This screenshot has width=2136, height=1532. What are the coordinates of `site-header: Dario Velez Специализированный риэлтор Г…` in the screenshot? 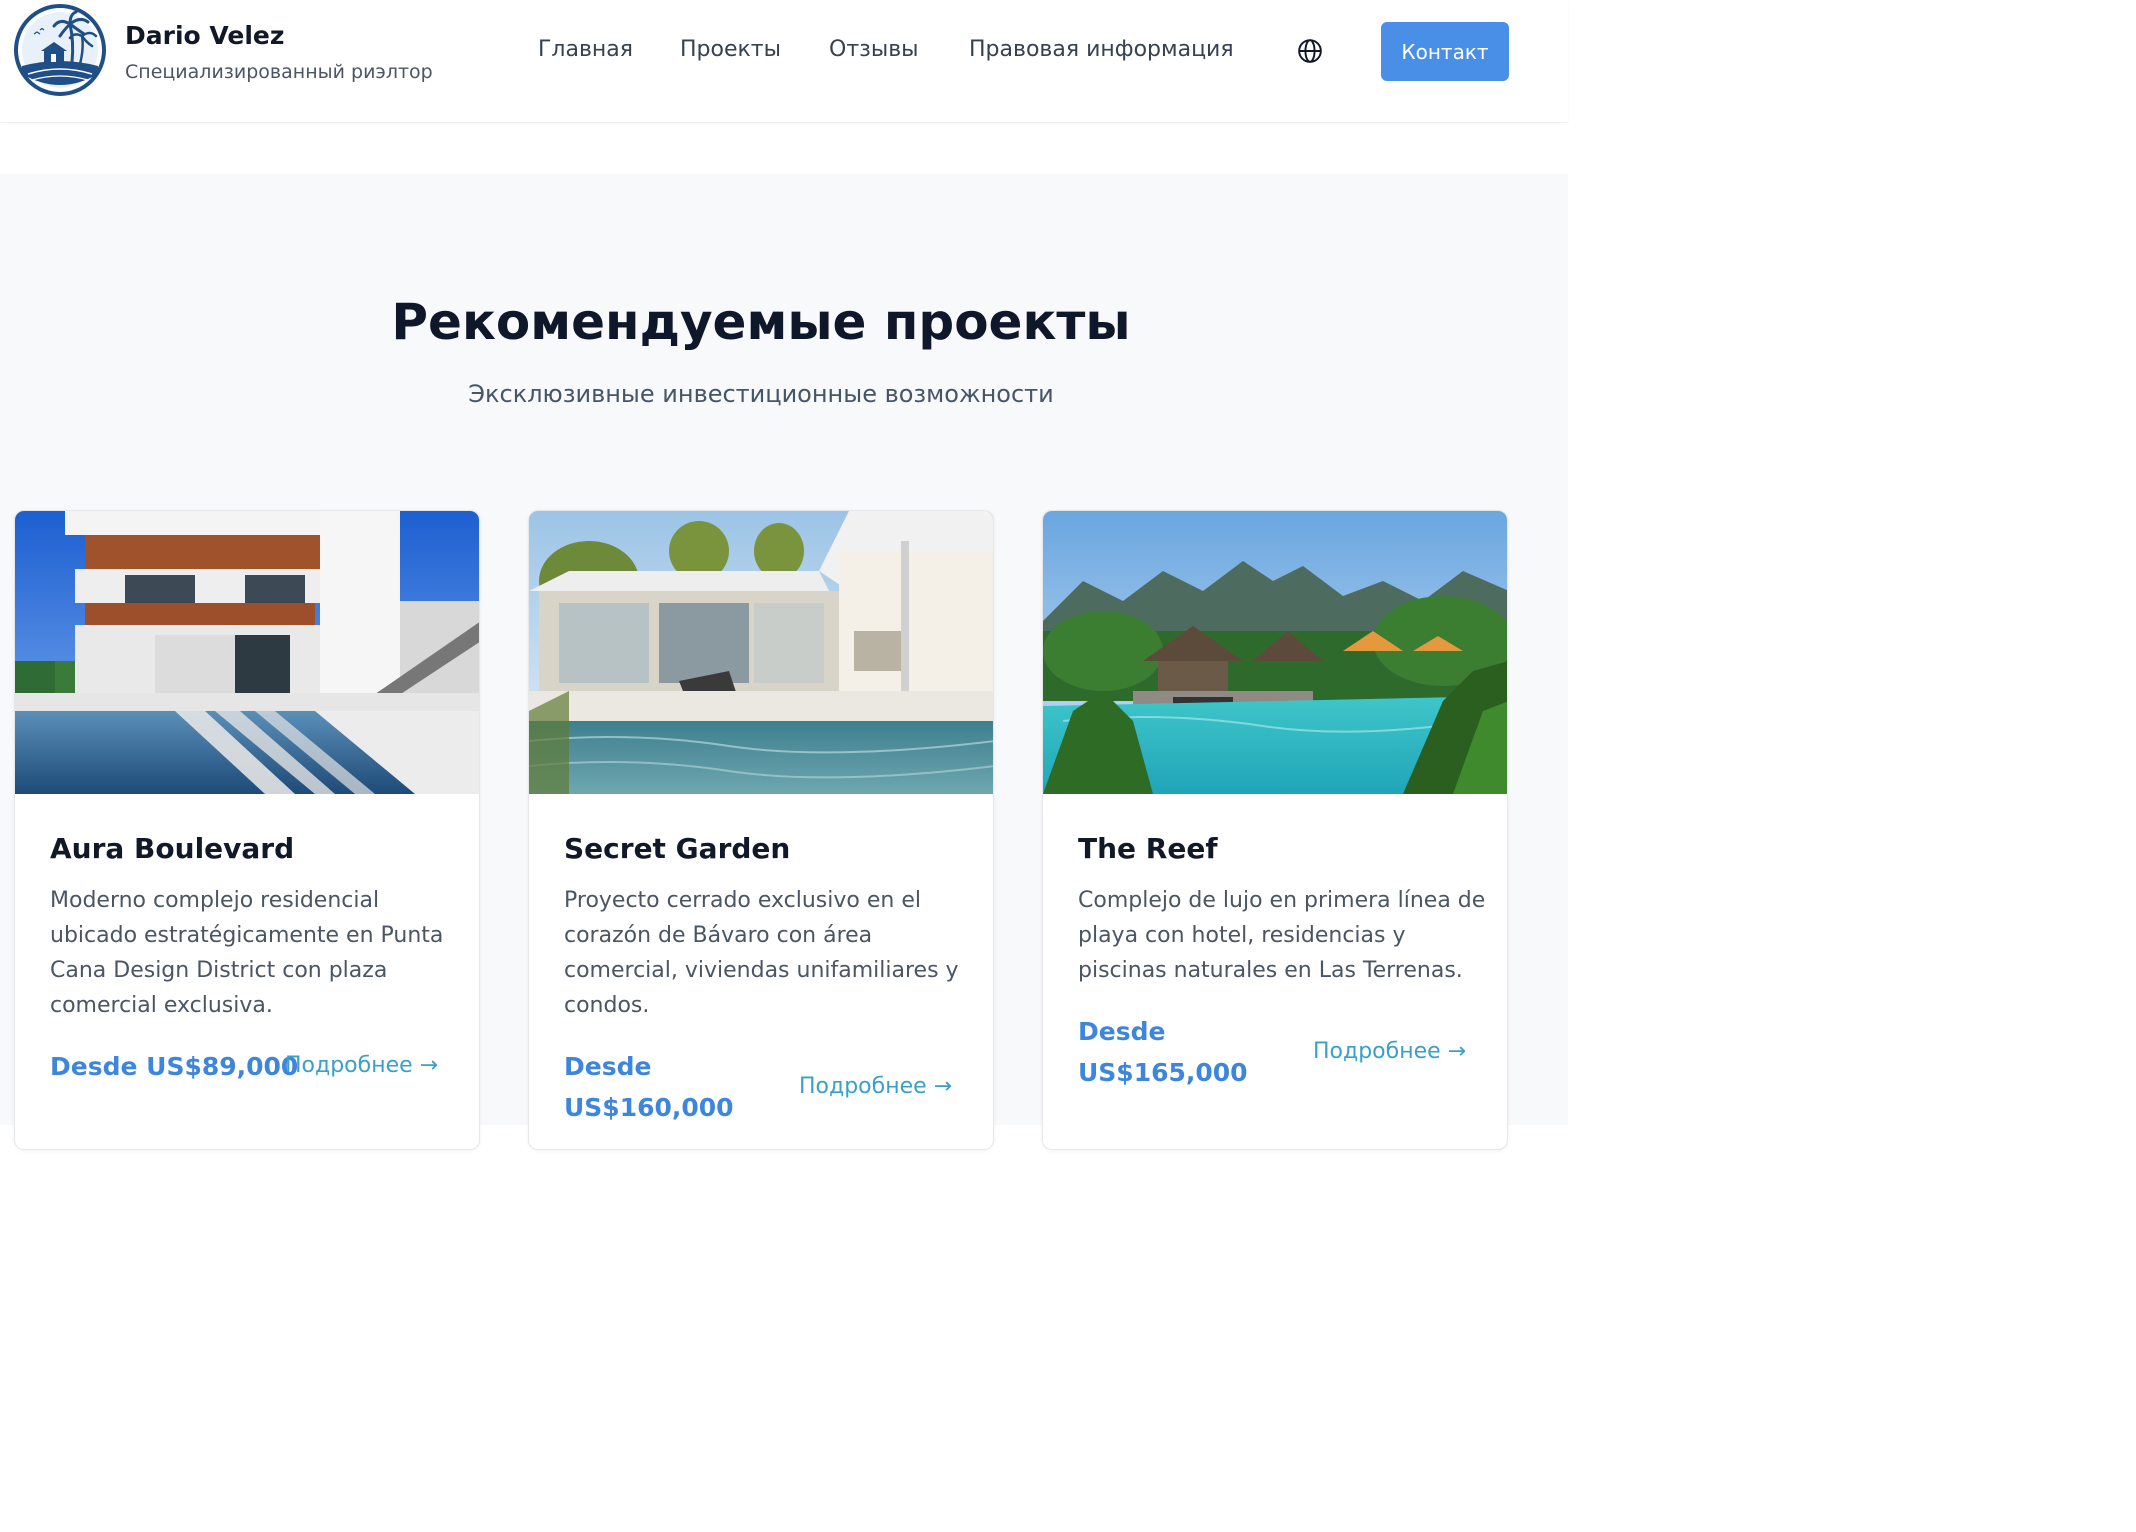 It's located at (784, 61).